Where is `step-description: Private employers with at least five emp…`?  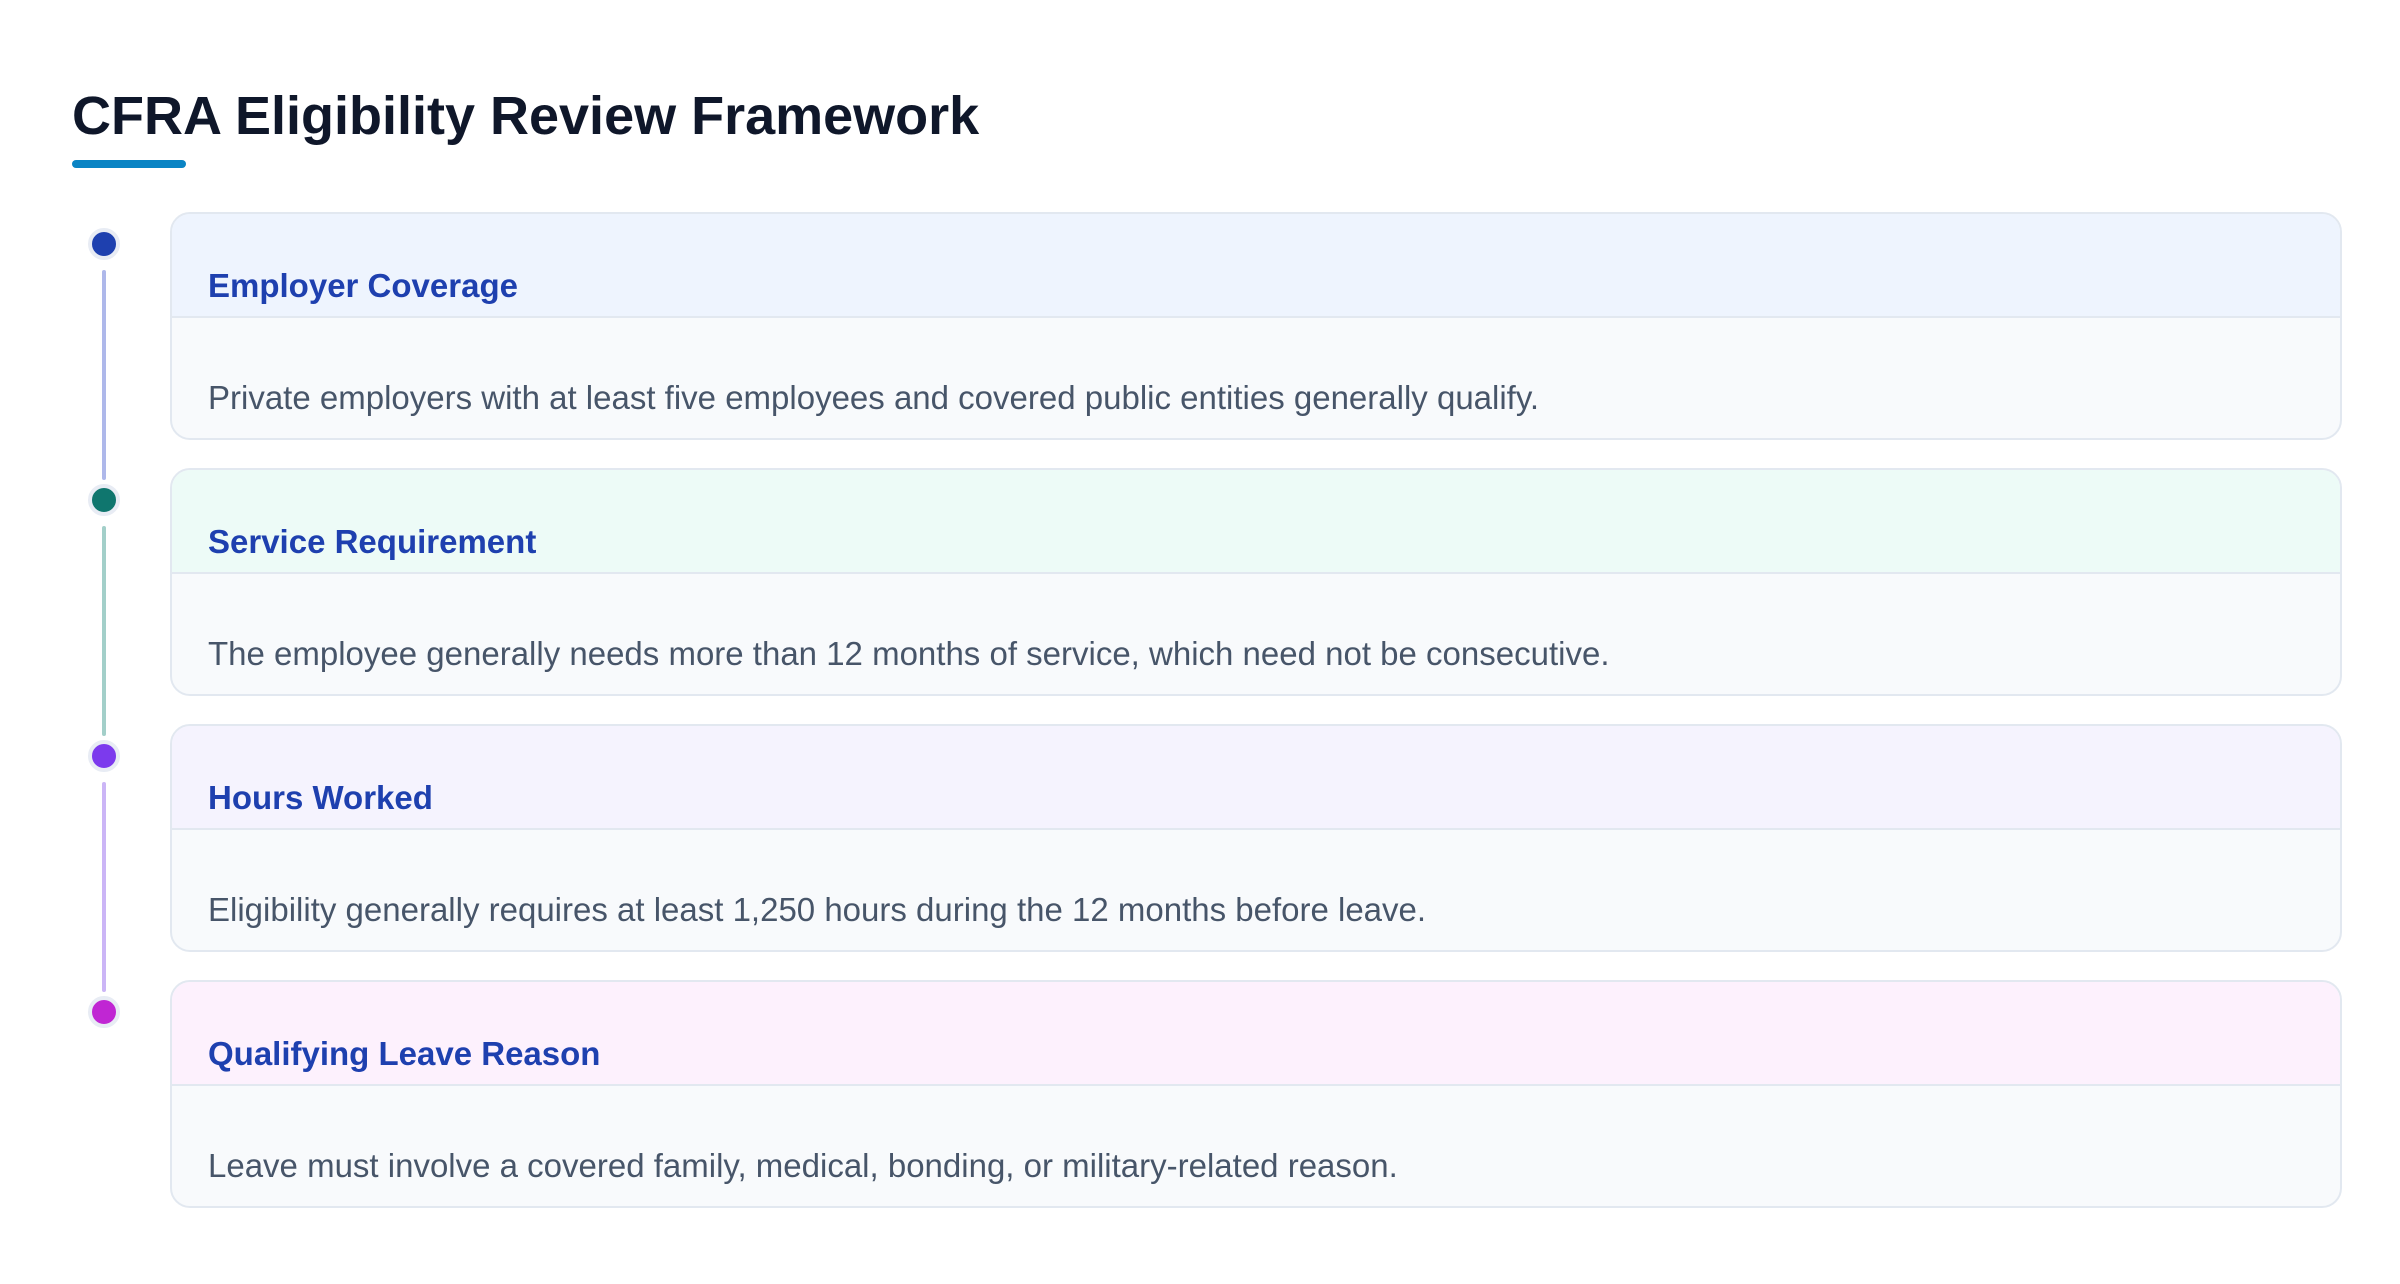 step-description: Private employers with at least five emp… is located at coordinates (874, 397).